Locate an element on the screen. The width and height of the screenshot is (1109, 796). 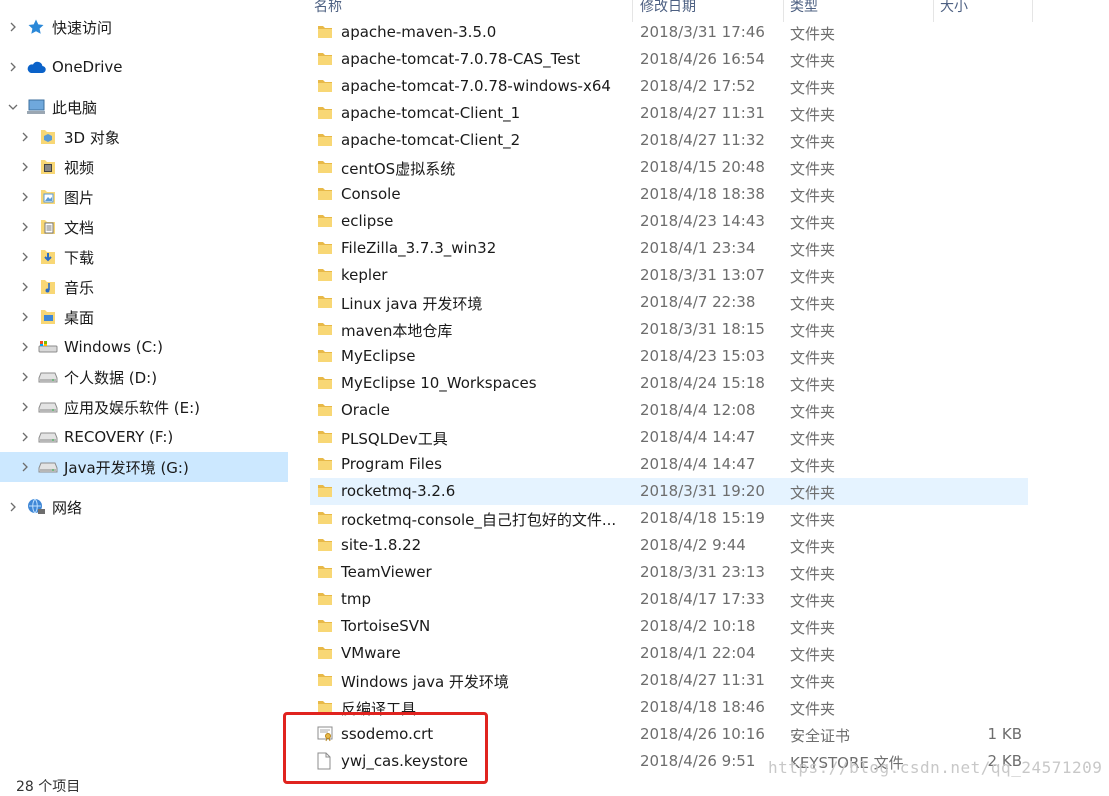
nav-item: 视频 is located at coordinates (144, 167).